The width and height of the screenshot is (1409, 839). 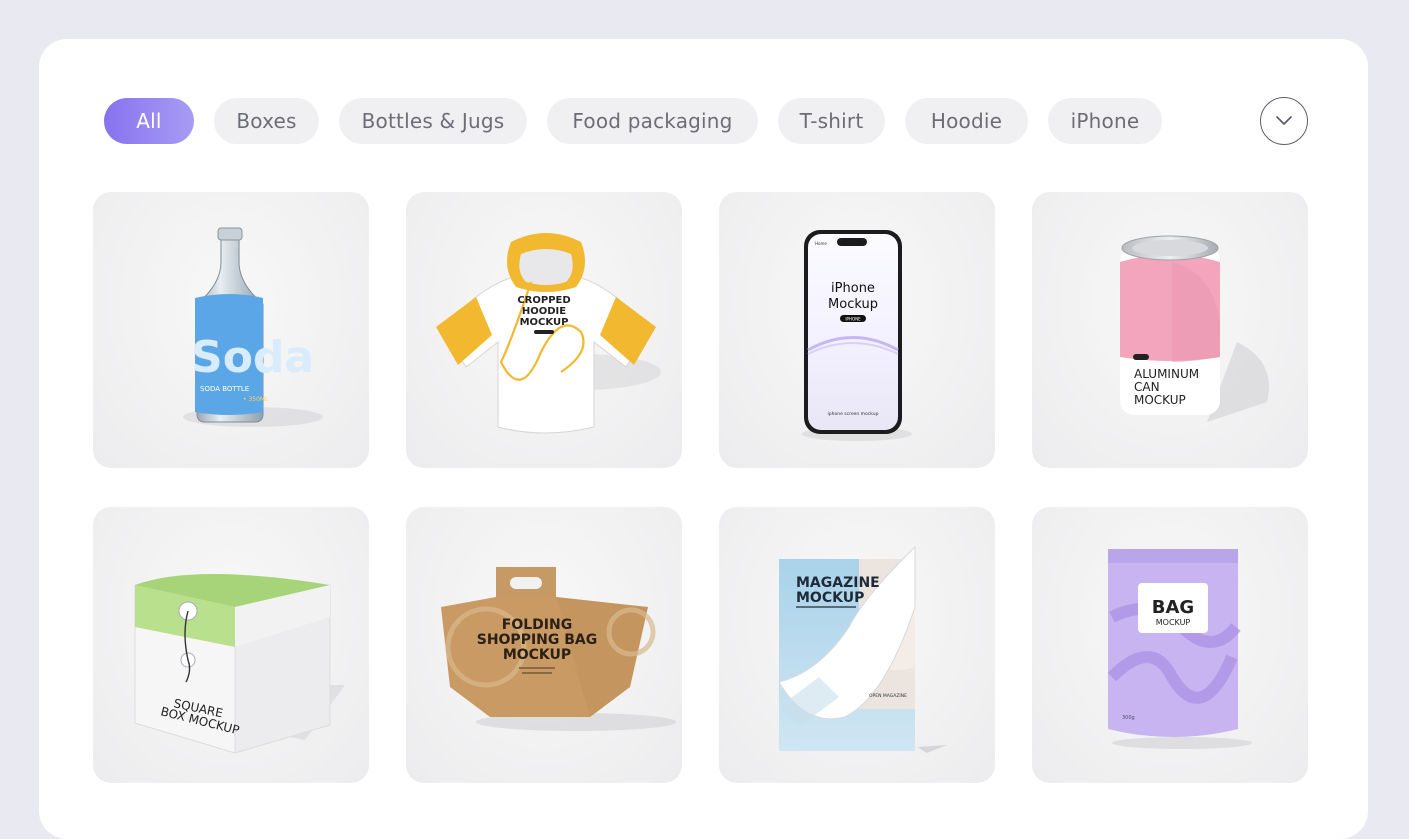 What do you see at coordinates (544, 311) in the screenshot?
I see `hoodie-text-line-2: HOODIE` at bounding box center [544, 311].